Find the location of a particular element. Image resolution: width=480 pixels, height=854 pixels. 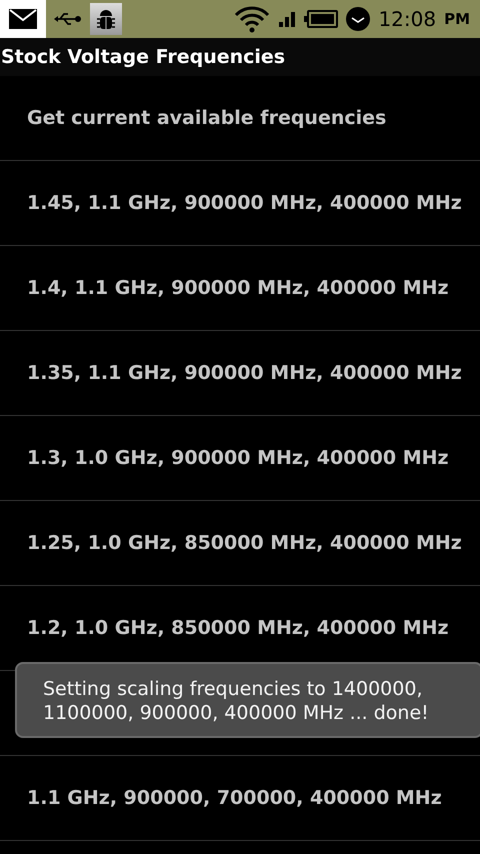

list-item: 1.35, 1.1 GHz, 900000 MHz, 400000 MHz is located at coordinates (240, 373).